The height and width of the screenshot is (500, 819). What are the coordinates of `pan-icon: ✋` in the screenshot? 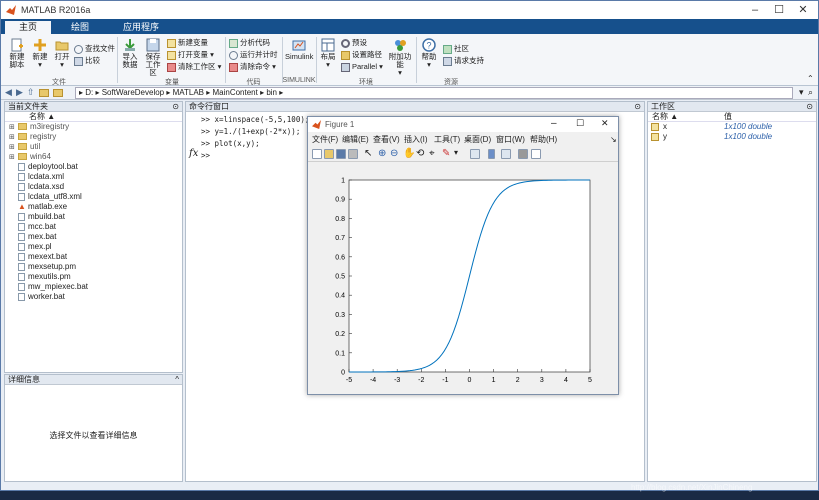 It's located at (409, 153).